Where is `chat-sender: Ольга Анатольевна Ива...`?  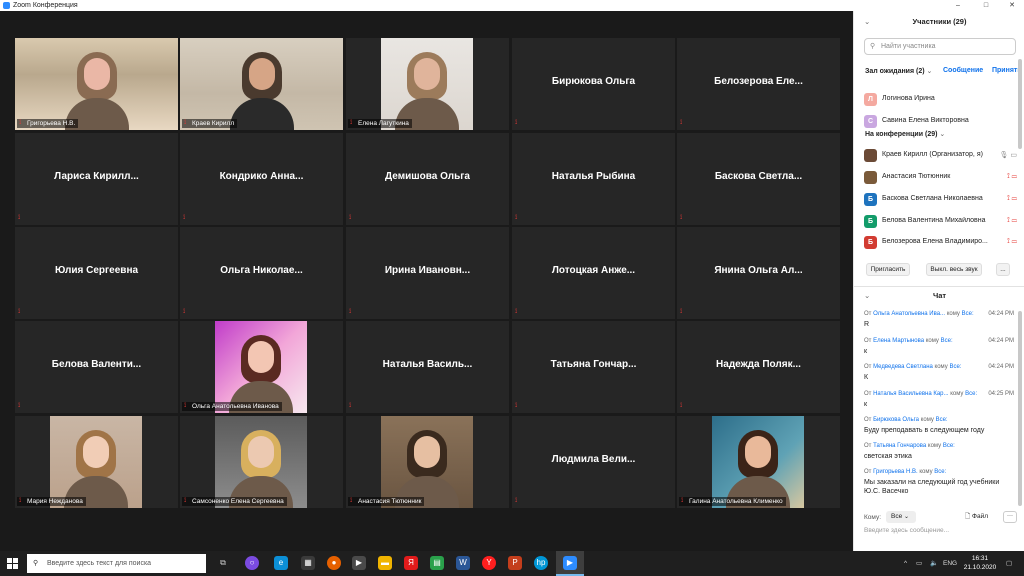 chat-sender: Ольга Анатольевна Ива... is located at coordinates (909, 314).